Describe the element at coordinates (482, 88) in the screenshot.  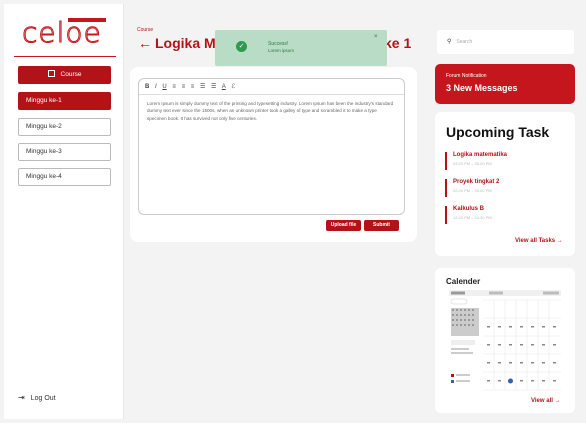
I see `notification-message: 3 New Messages` at that location.